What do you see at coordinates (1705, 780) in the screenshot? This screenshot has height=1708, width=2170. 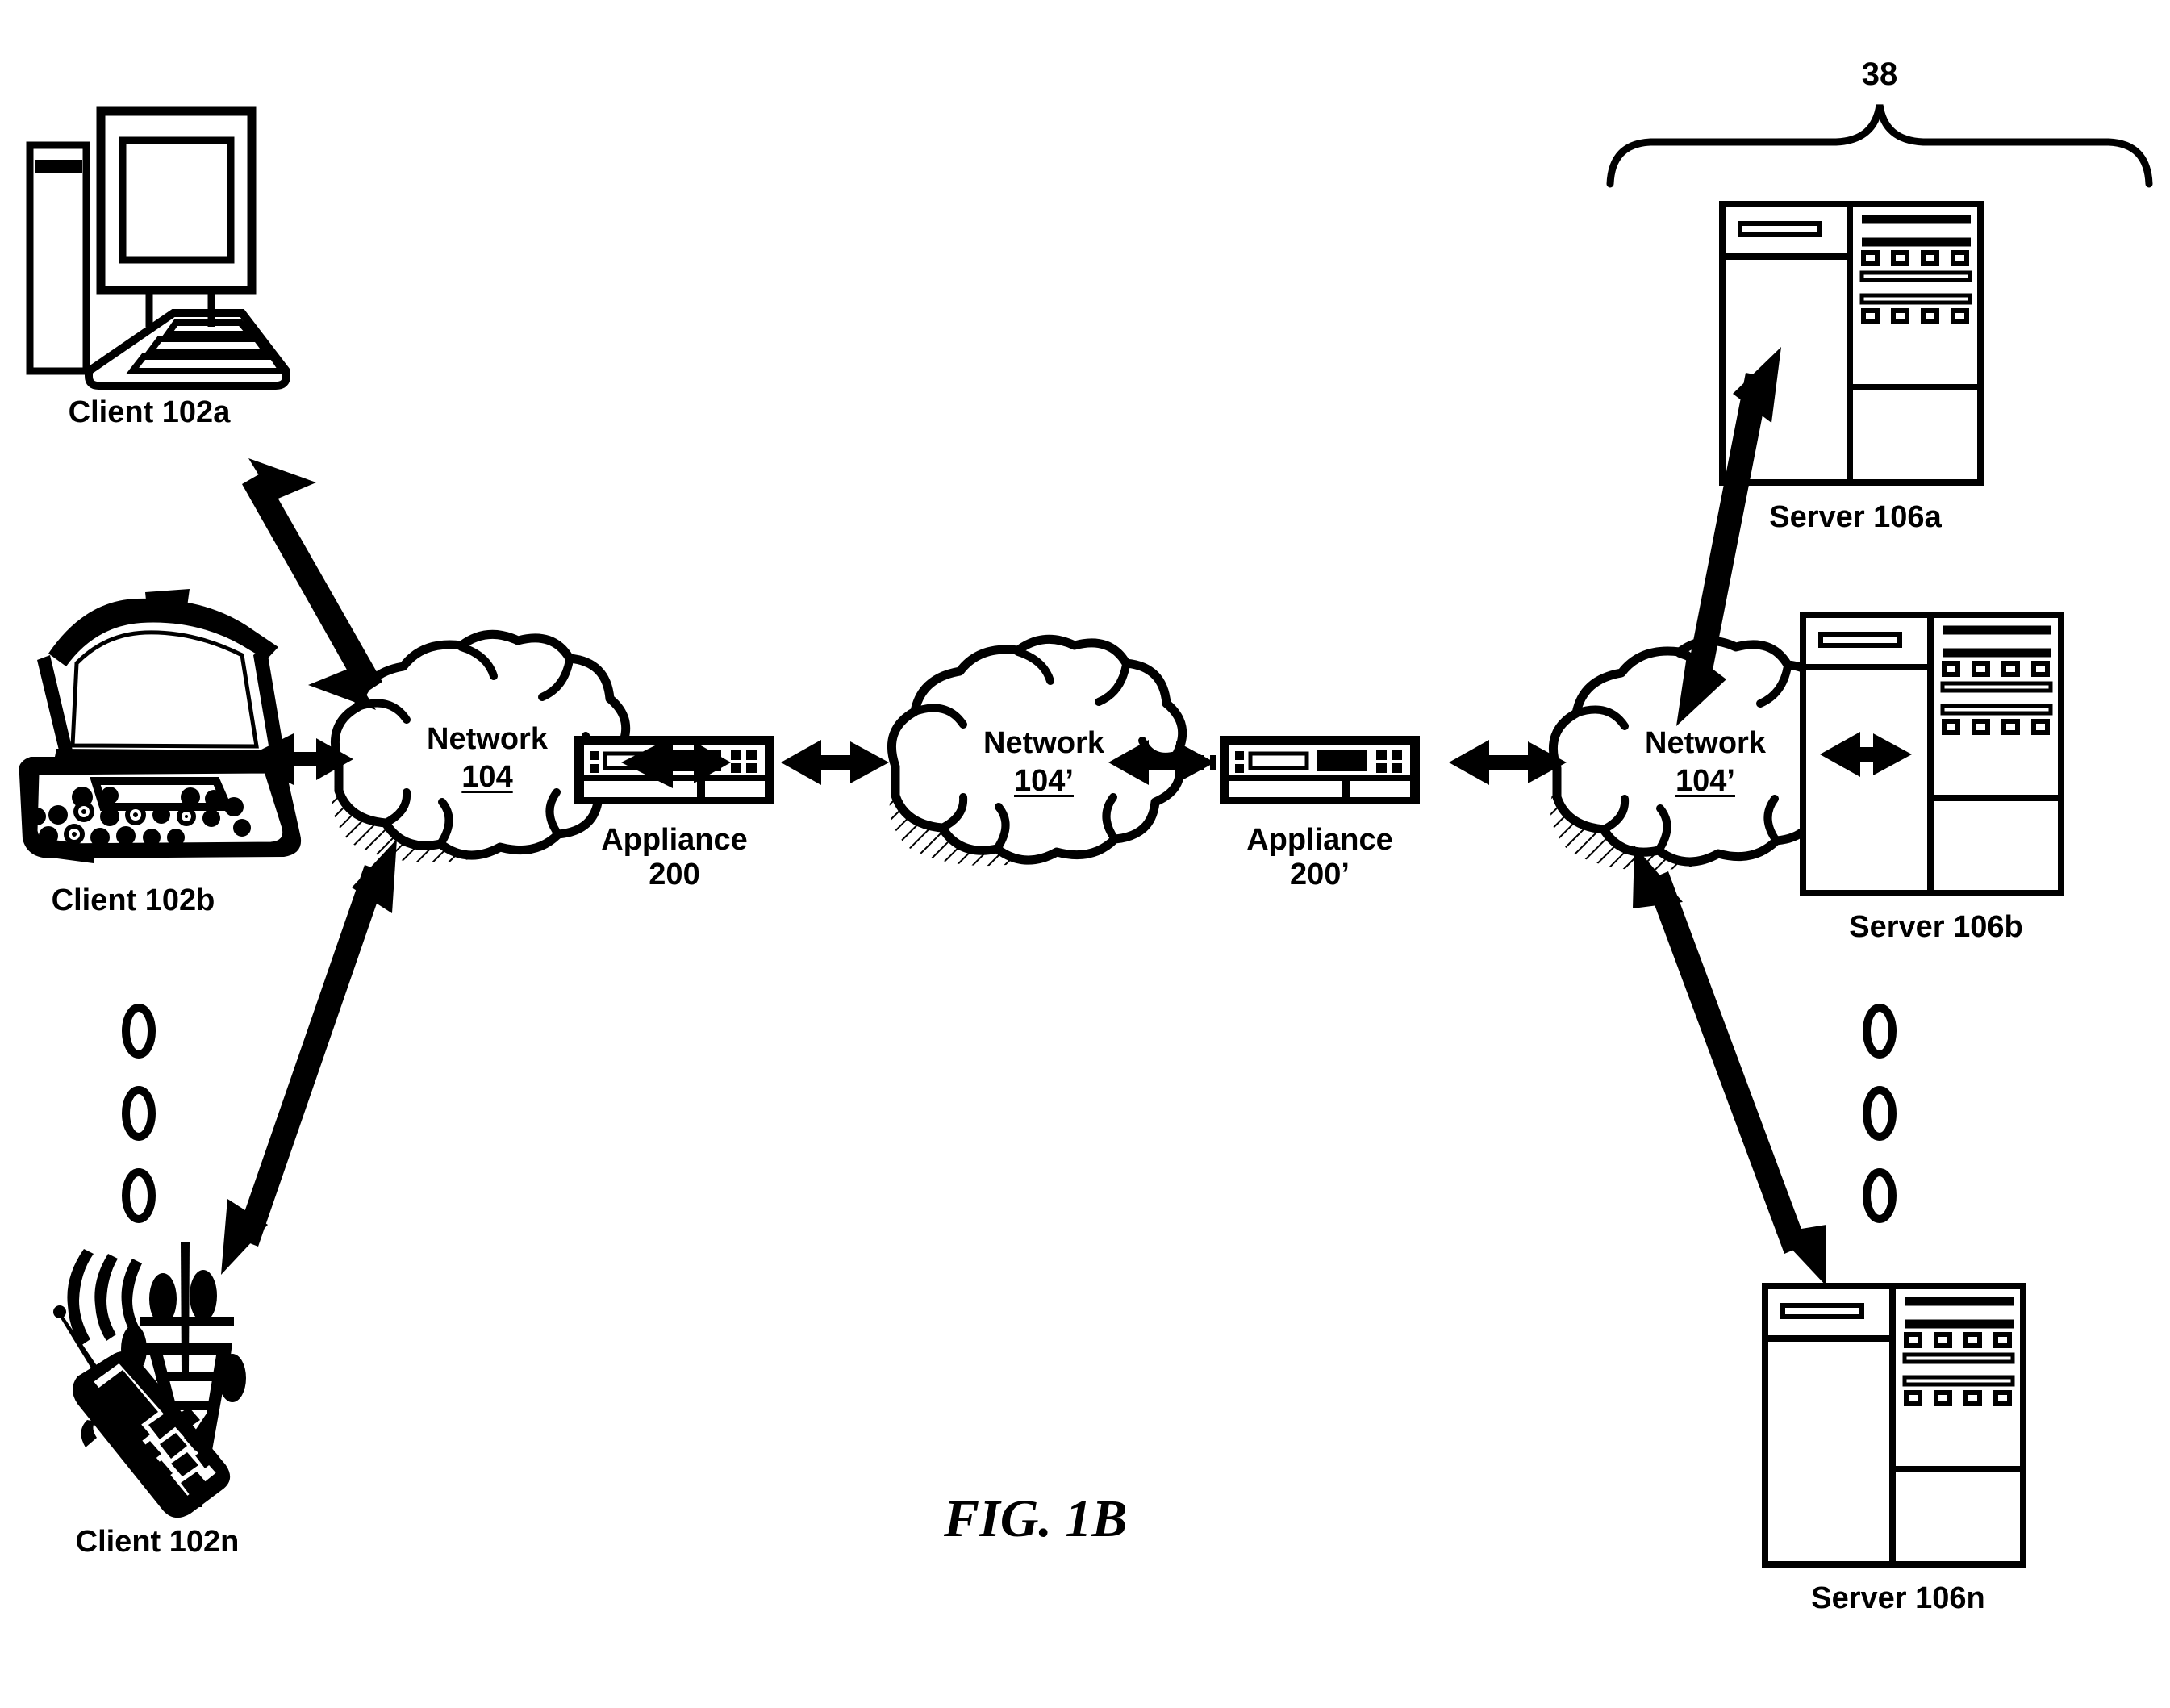 I see `network-104-prime-right-ref: 104’` at bounding box center [1705, 780].